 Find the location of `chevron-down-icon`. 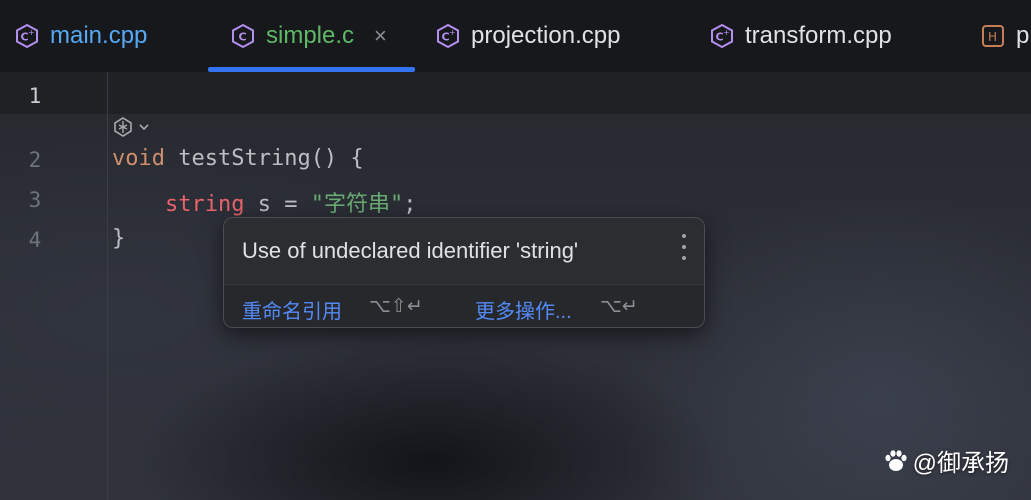

chevron-down-icon is located at coordinates (144, 127).